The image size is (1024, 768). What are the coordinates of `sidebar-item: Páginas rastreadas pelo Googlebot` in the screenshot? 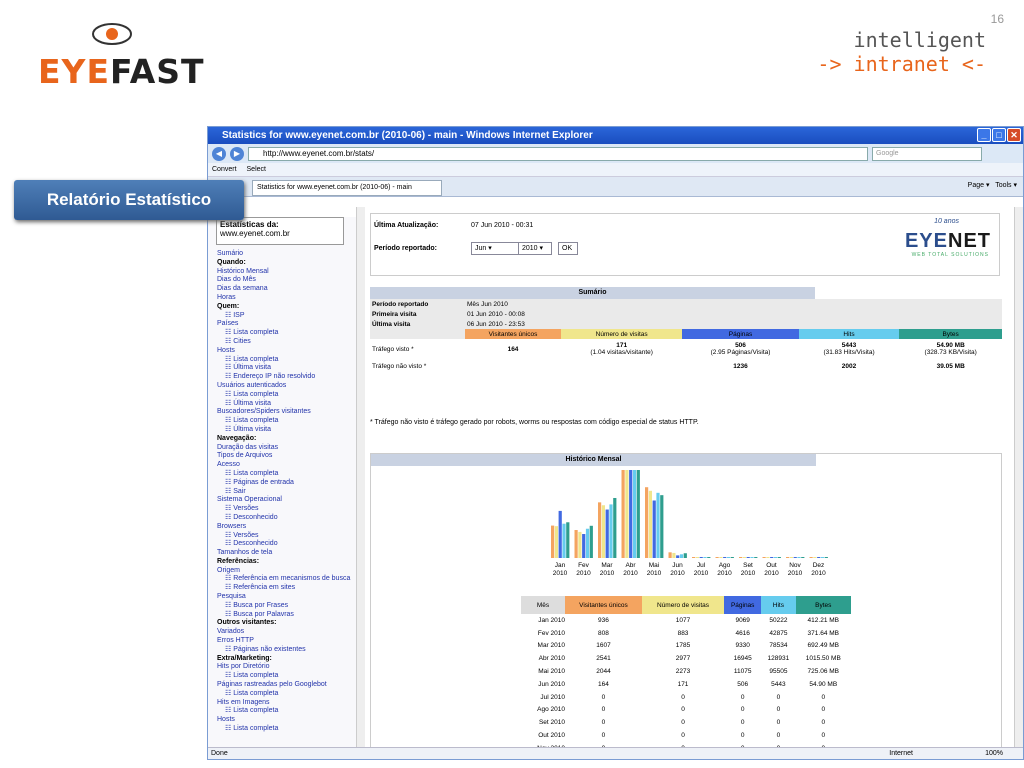 It's located at (286, 685).